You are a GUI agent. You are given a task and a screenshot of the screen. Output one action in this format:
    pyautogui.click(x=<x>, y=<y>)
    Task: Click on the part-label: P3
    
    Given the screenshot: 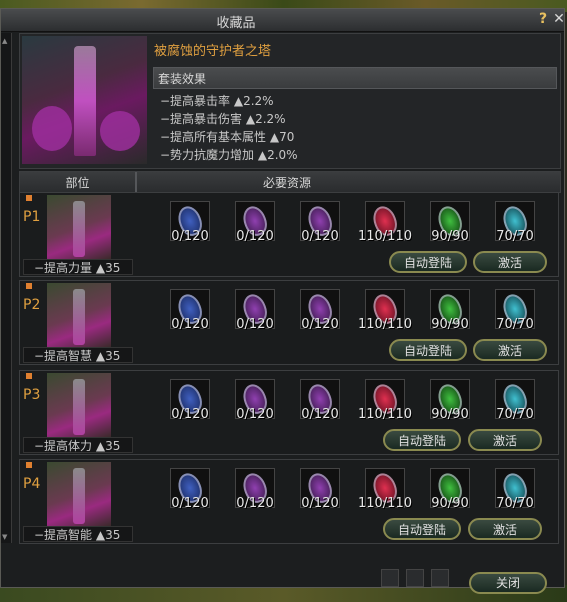 What is the action you would take?
    pyautogui.click(x=32, y=395)
    